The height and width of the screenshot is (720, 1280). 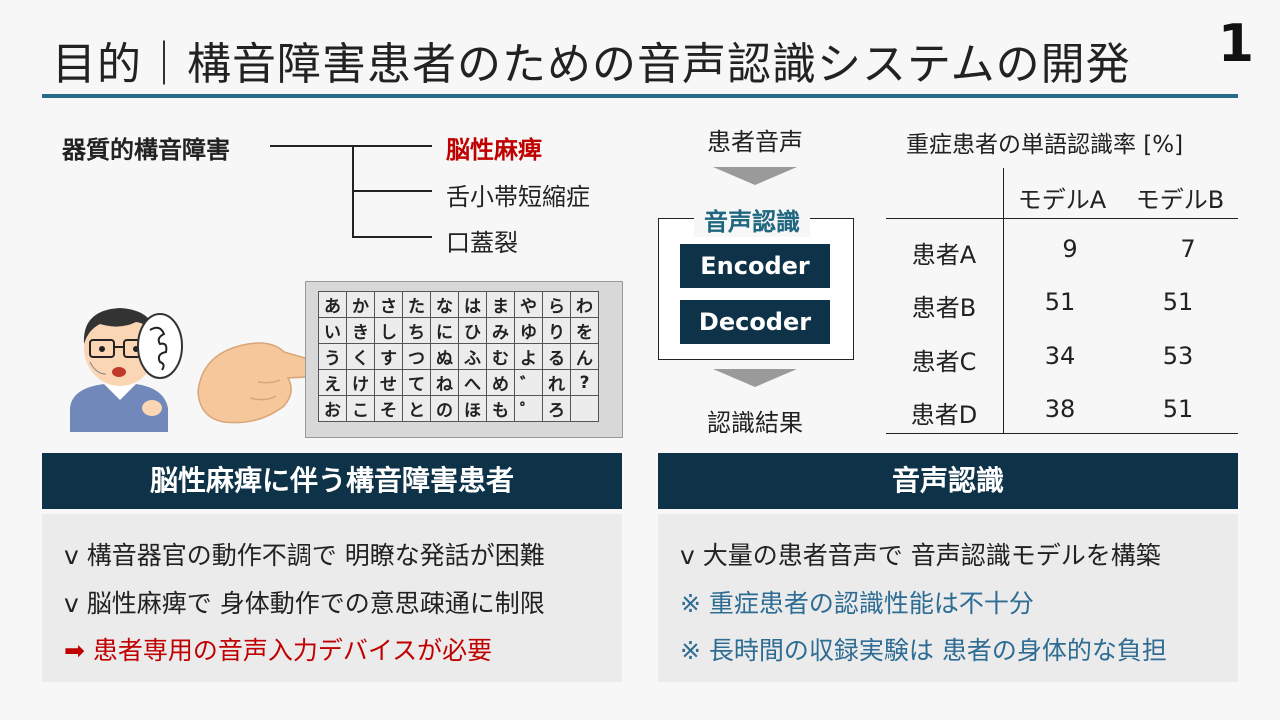 What do you see at coordinates (755, 423) in the screenshot?
I see `flow-output-label: 認識結果` at bounding box center [755, 423].